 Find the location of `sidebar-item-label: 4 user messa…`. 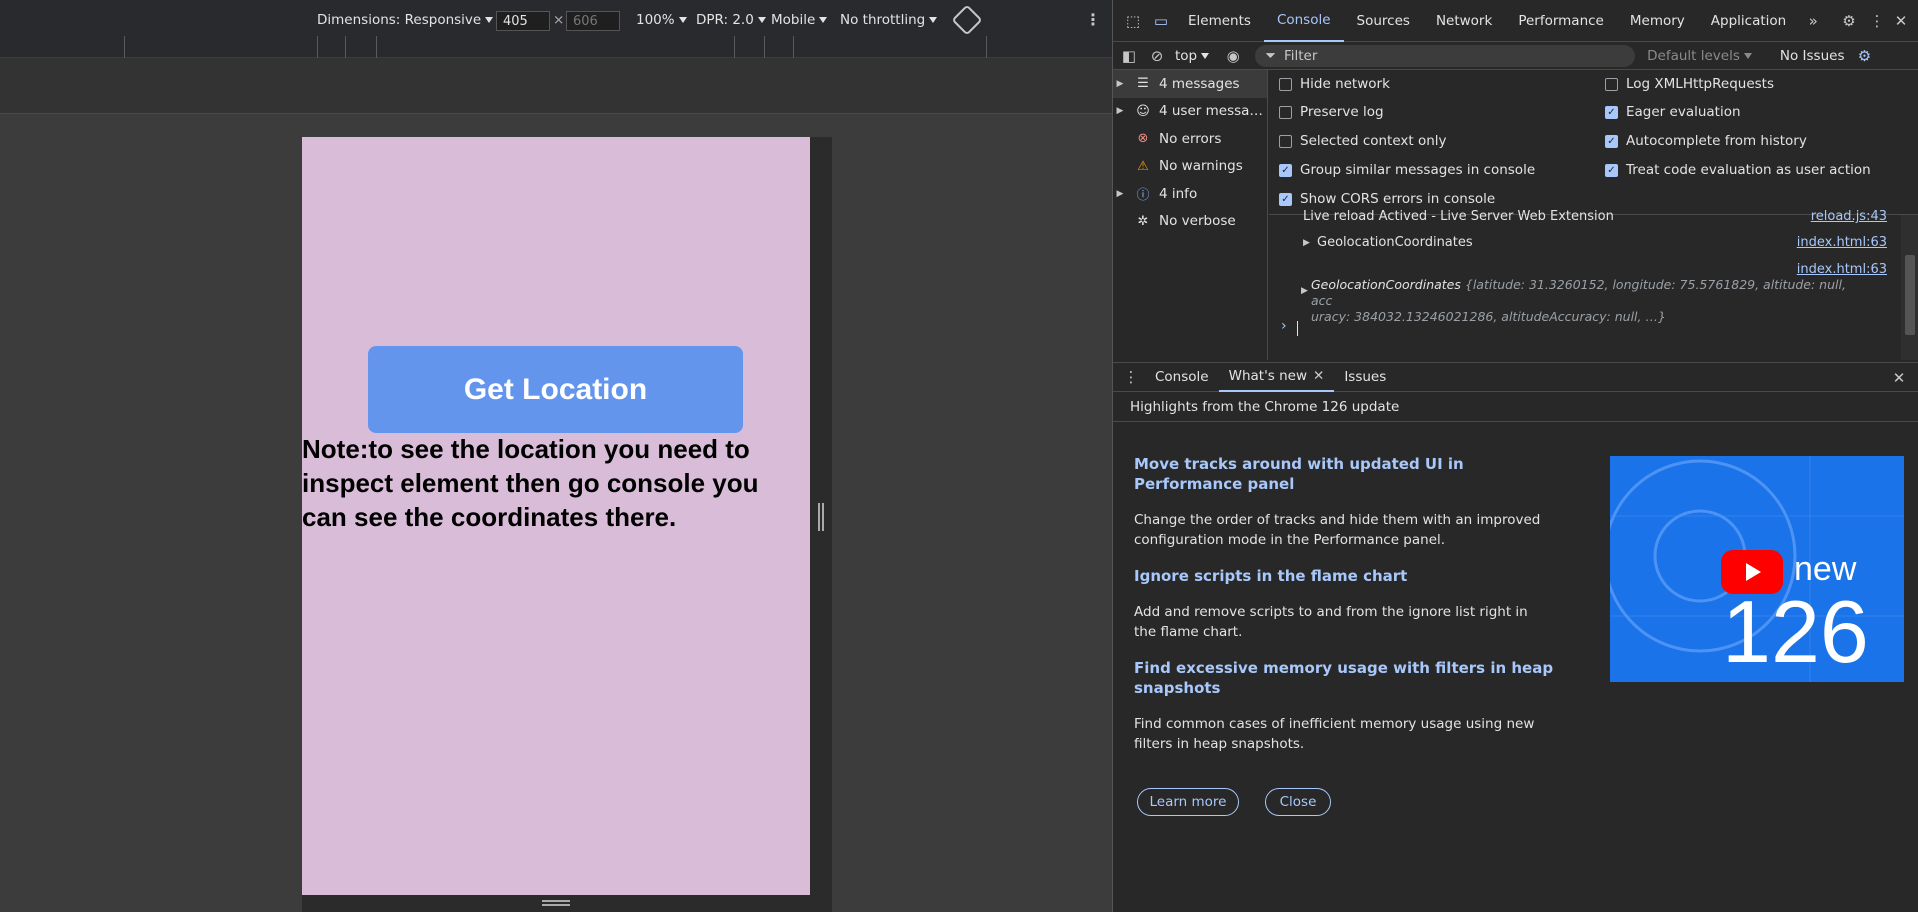

sidebar-item-label: 4 user messa… is located at coordinates (1211, 111).